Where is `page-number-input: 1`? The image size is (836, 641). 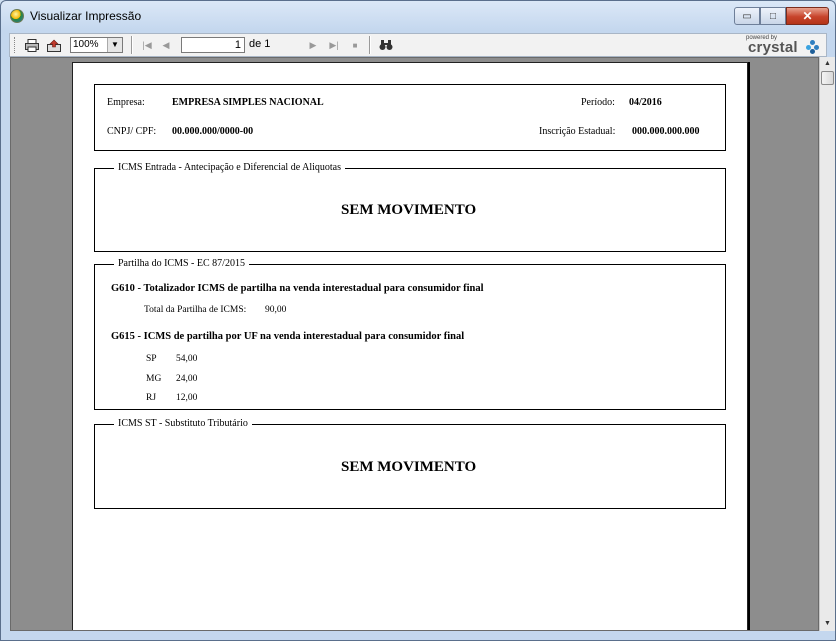
page-number-input: 1 is located at coordinates (213, 45).